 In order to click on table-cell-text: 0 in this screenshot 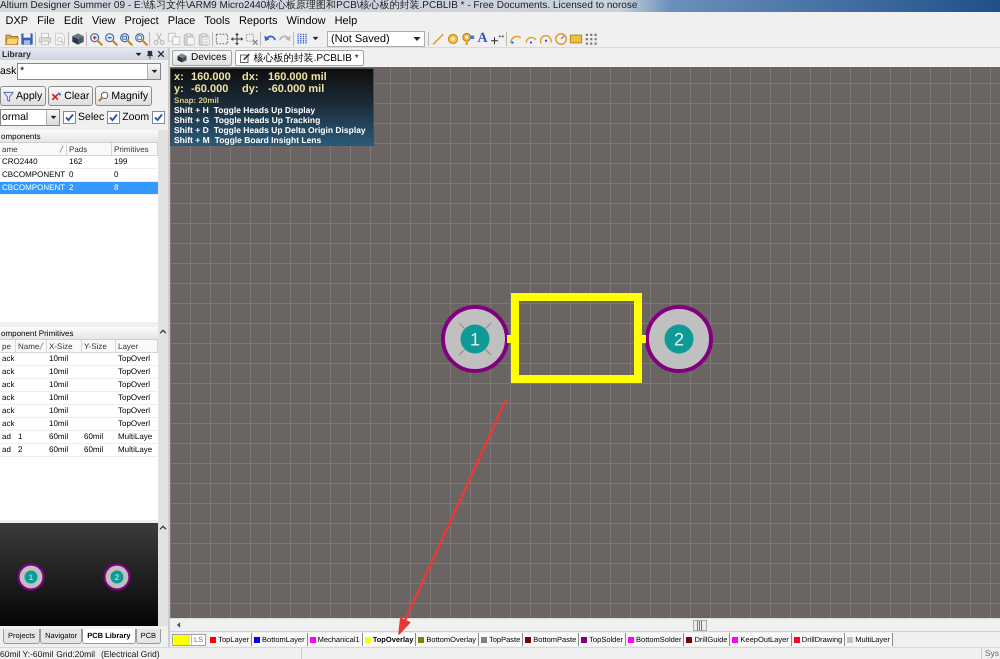, I will do `click(116, 175)`.